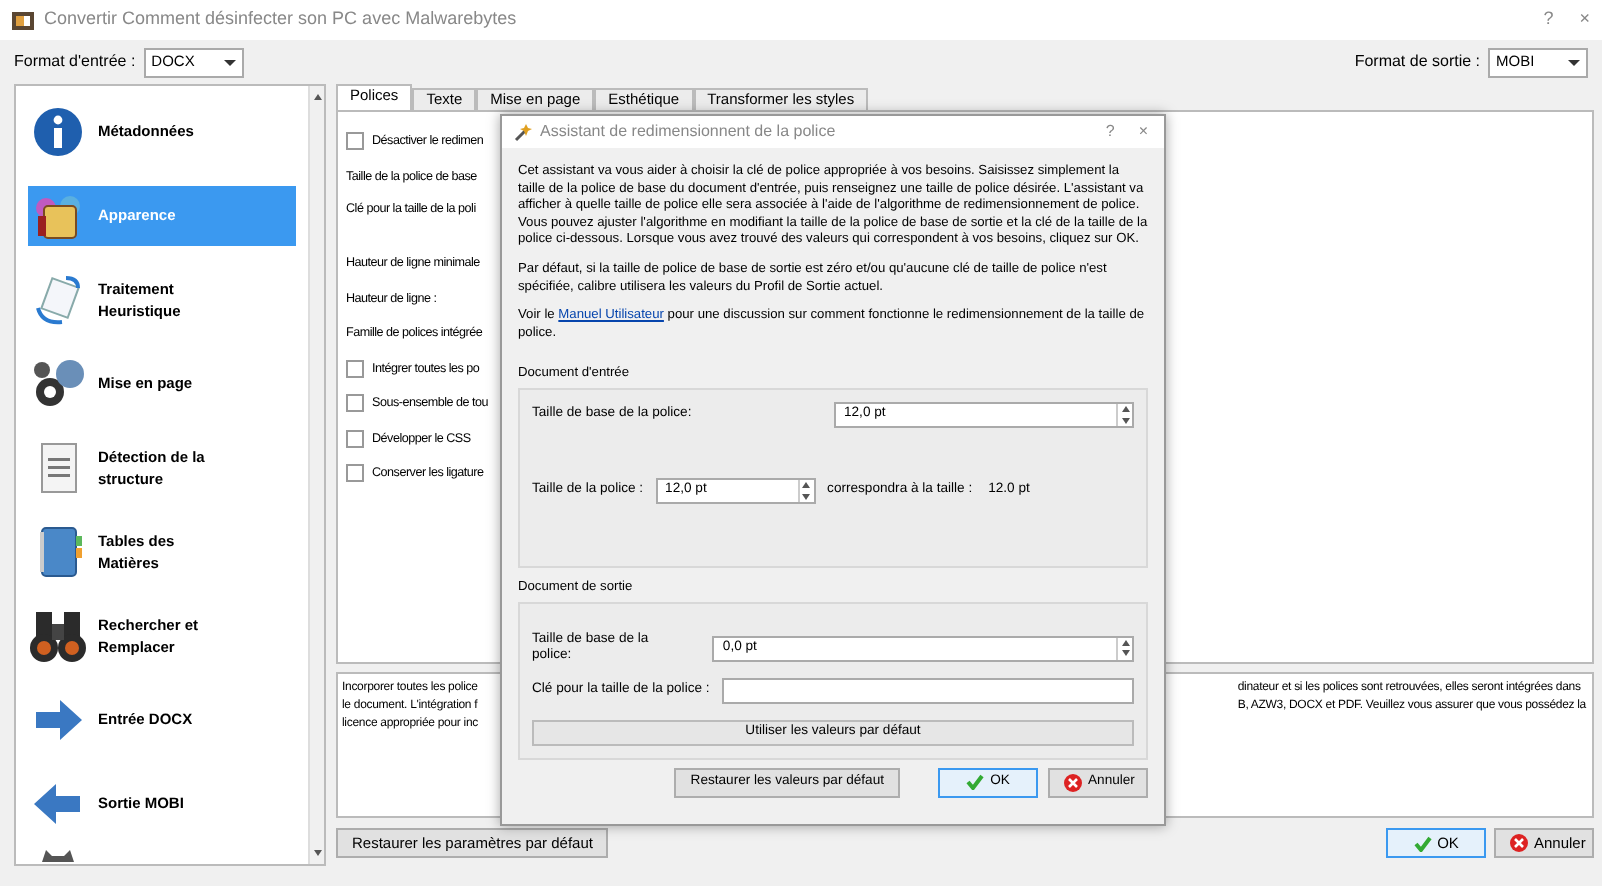 This screenshot has height=886, width=1602. Describe the element at coordinates (58, 132) in the screenshot. I see `info-icon` at that location.